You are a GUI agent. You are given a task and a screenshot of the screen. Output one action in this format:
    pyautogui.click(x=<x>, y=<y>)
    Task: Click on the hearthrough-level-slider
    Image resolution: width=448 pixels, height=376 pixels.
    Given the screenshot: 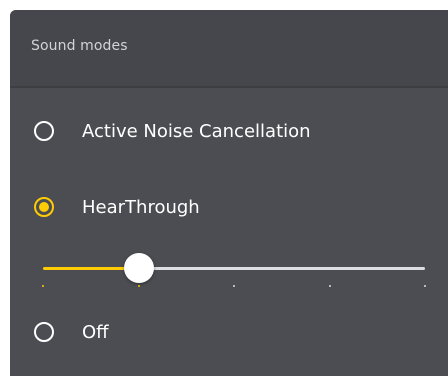 What is the action you would take?
    pyautogui.click(x=234, y=275)
    